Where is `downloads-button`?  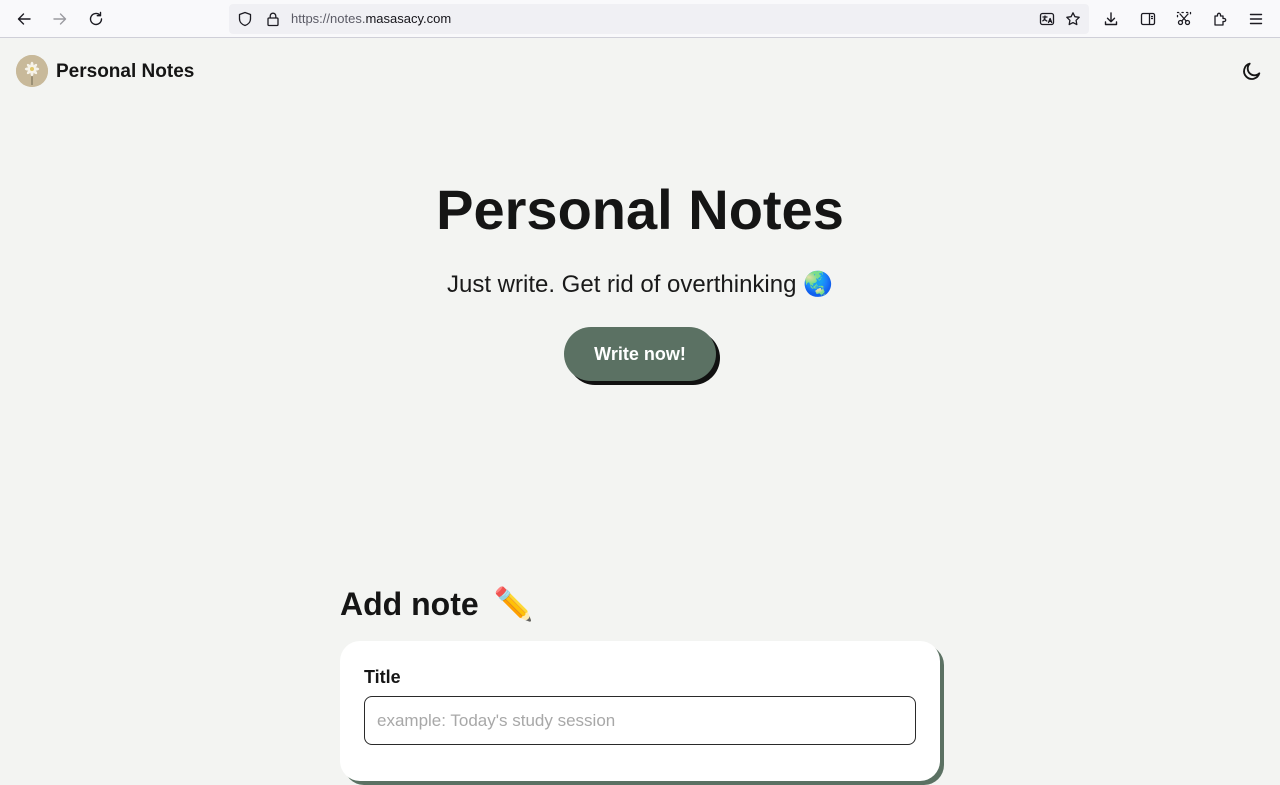
downloads-button is located at coordinates (1111, 19).